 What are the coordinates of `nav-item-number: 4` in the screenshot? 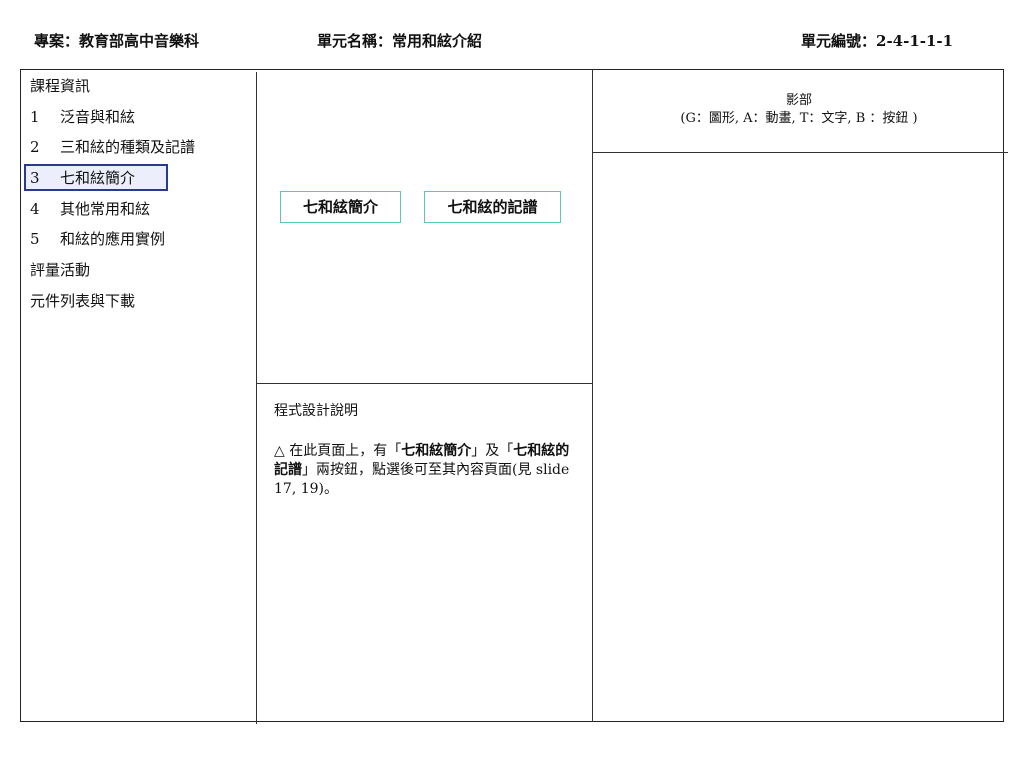 It's located at (35, 208).